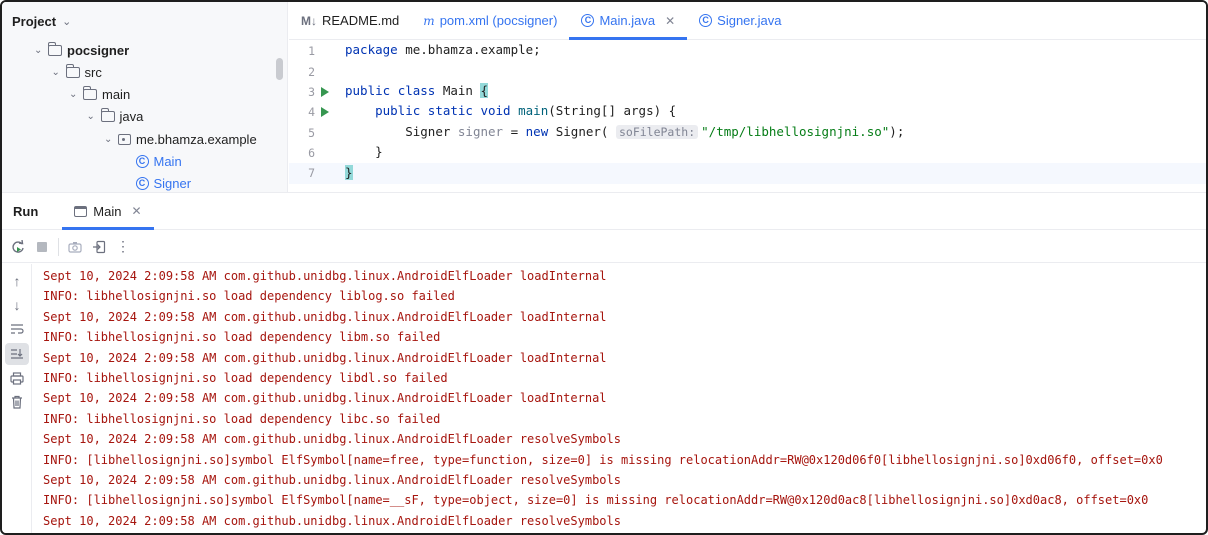 This screenshot has height=535, width=1208. I want to click on tab-readme: M↓ README.md, so click(350, 20).